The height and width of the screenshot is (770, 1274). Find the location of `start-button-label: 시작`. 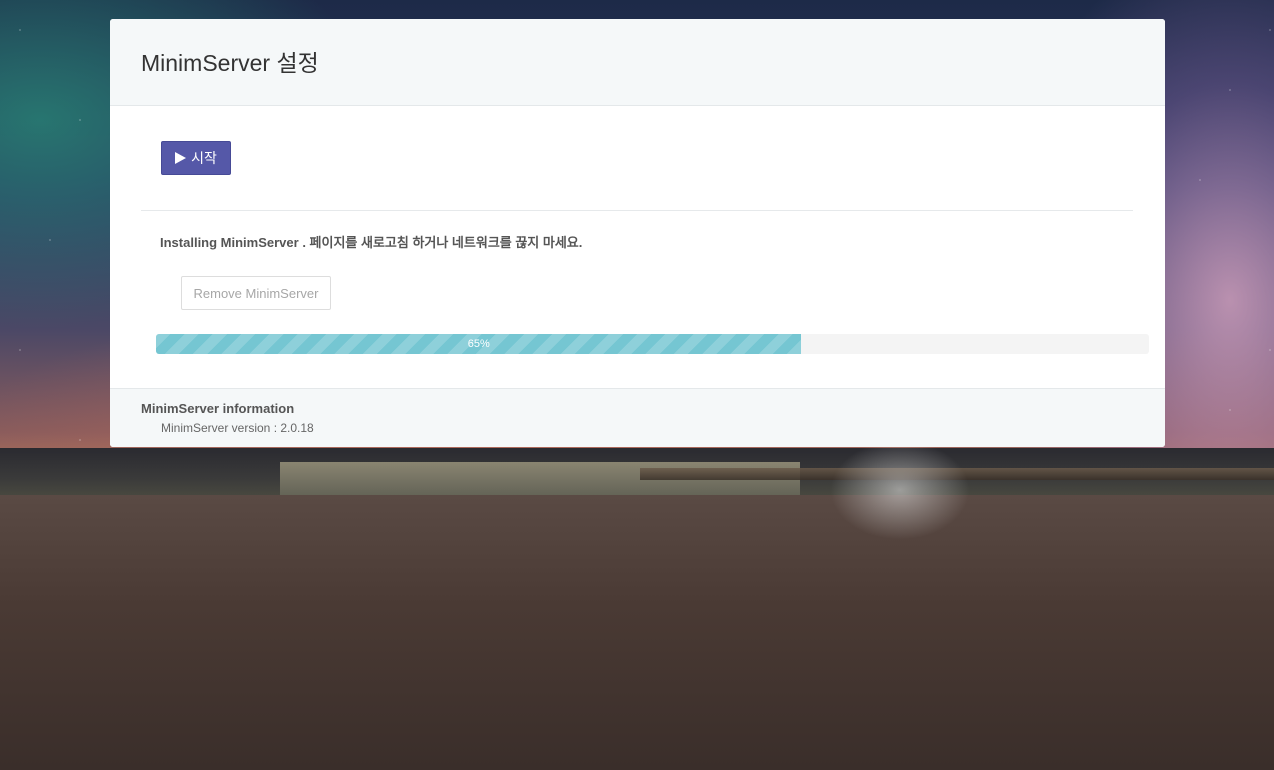

start-button-label: 시작 is located at coordinates (204, 158).